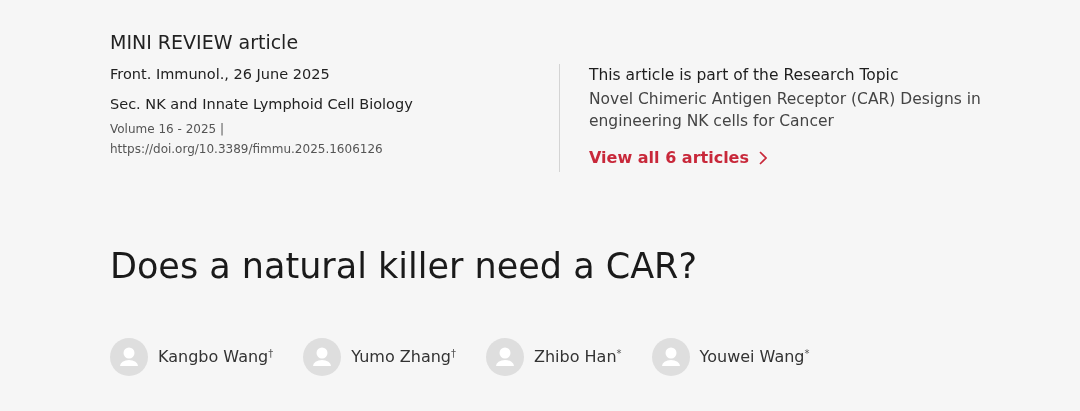 The height and width of the screenshot is (411, 1080). Describe the element at coordinates (262, 104) in the screenshot. I see `section-name: Sec. NK and Innate Lymphoid Cell Biology` at that location.